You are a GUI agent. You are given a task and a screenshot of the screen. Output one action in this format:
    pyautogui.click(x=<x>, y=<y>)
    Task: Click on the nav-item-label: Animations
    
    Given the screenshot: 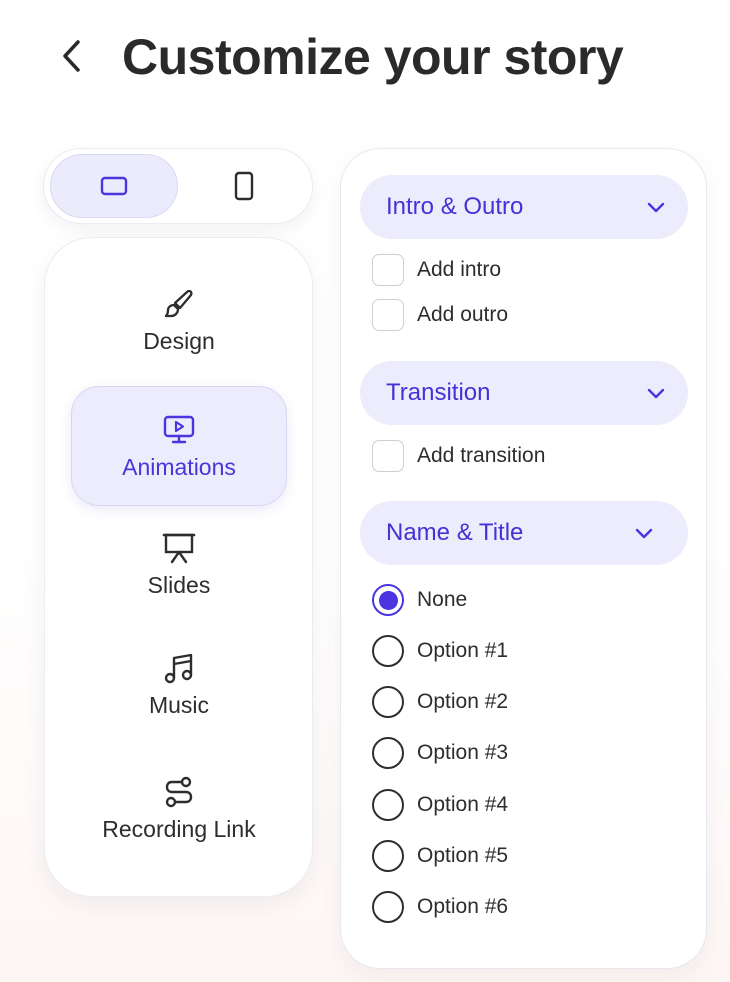 What is the action you would take?
    pyautogui.click(x=179, y=466)
    